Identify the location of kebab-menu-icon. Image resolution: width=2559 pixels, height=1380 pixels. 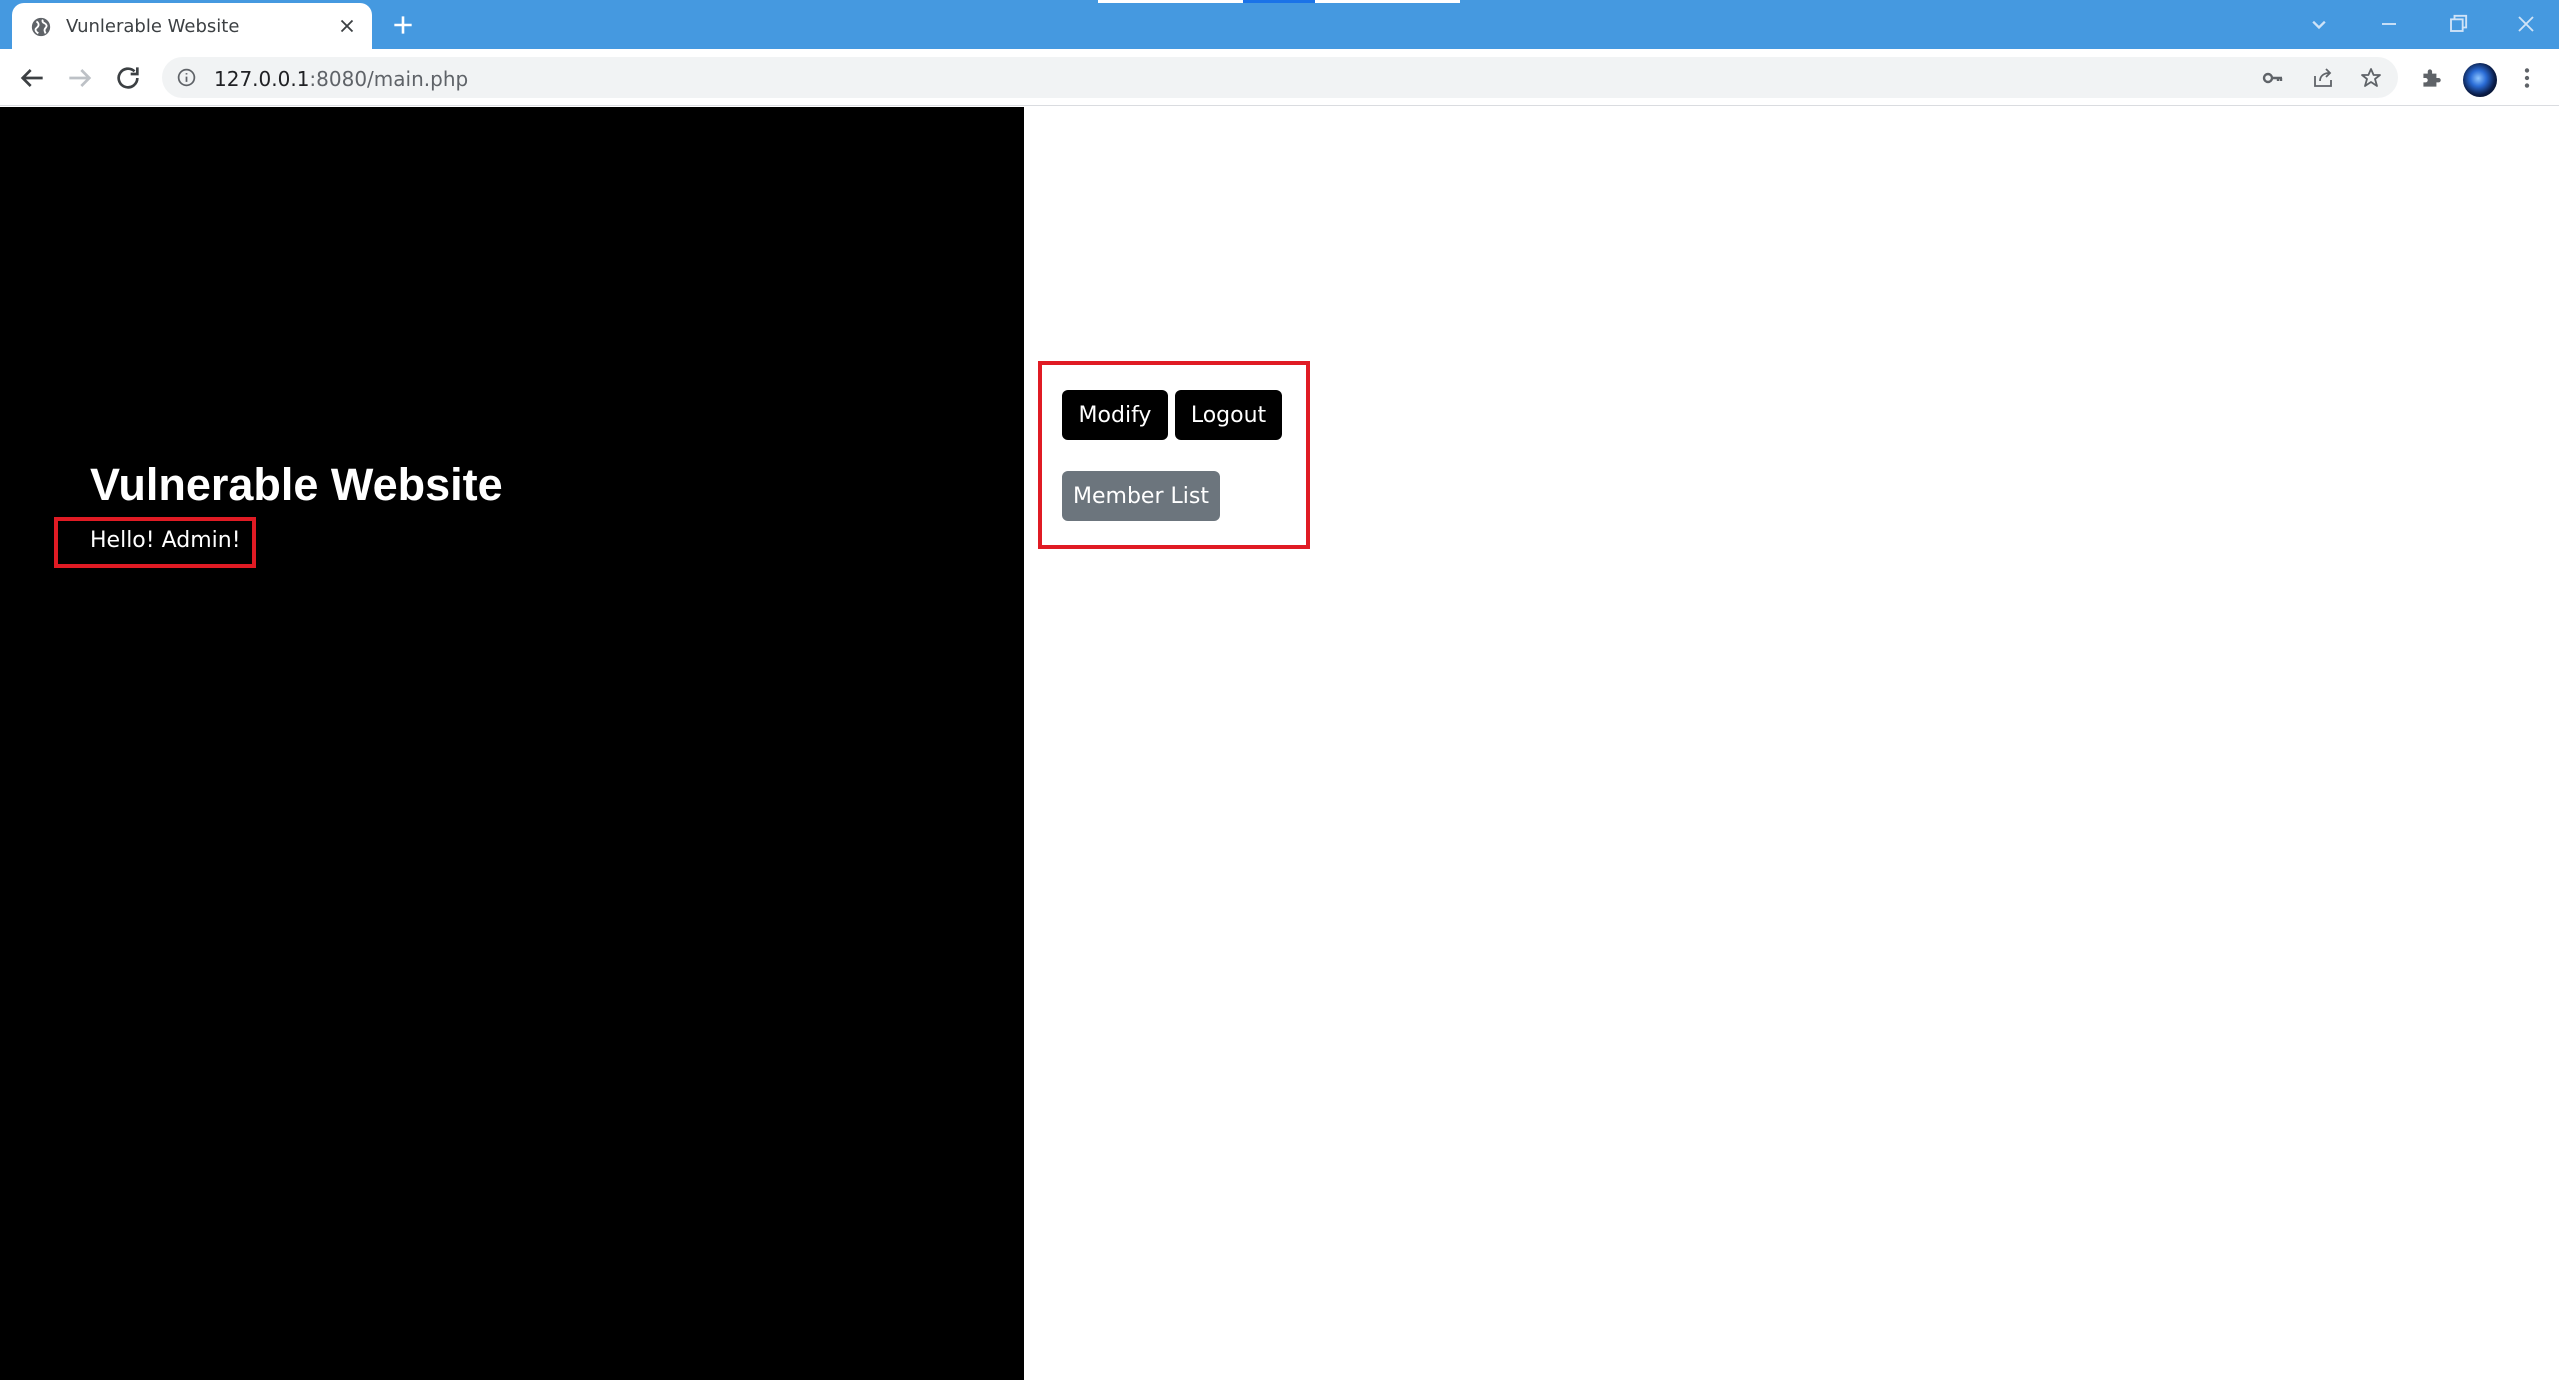
(2527, 78).